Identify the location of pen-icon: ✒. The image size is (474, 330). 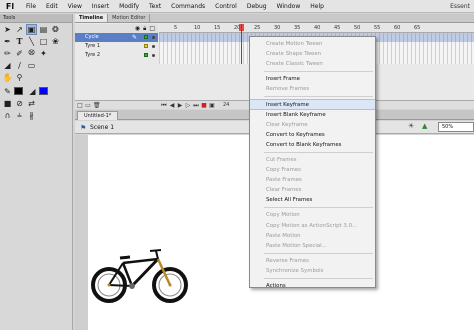
(7, 41).